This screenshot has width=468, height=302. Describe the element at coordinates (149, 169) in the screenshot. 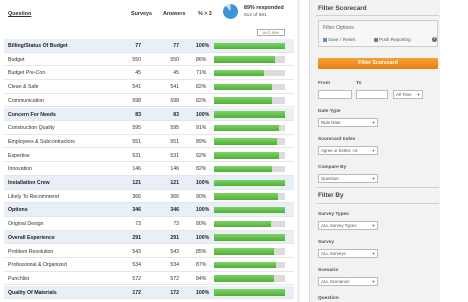

I see `table-row: Innovation 146 146 82%` at that location.